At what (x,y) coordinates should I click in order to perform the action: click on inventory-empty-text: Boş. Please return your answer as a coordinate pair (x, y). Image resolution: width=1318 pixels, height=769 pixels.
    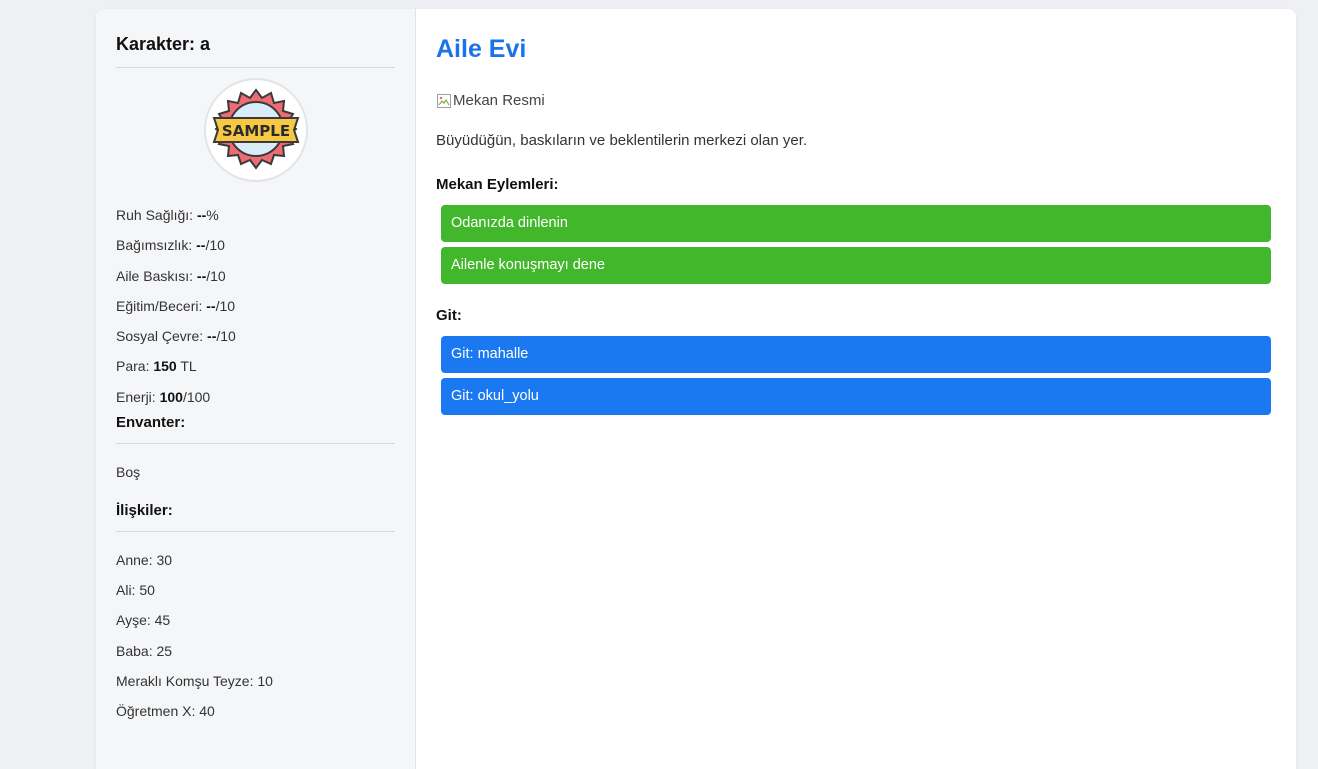
    Looking at the image, I should click on (128, 472).